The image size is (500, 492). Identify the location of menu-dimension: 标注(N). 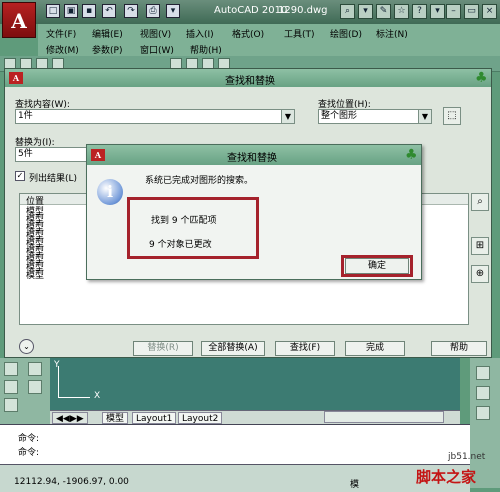
(392, 33).